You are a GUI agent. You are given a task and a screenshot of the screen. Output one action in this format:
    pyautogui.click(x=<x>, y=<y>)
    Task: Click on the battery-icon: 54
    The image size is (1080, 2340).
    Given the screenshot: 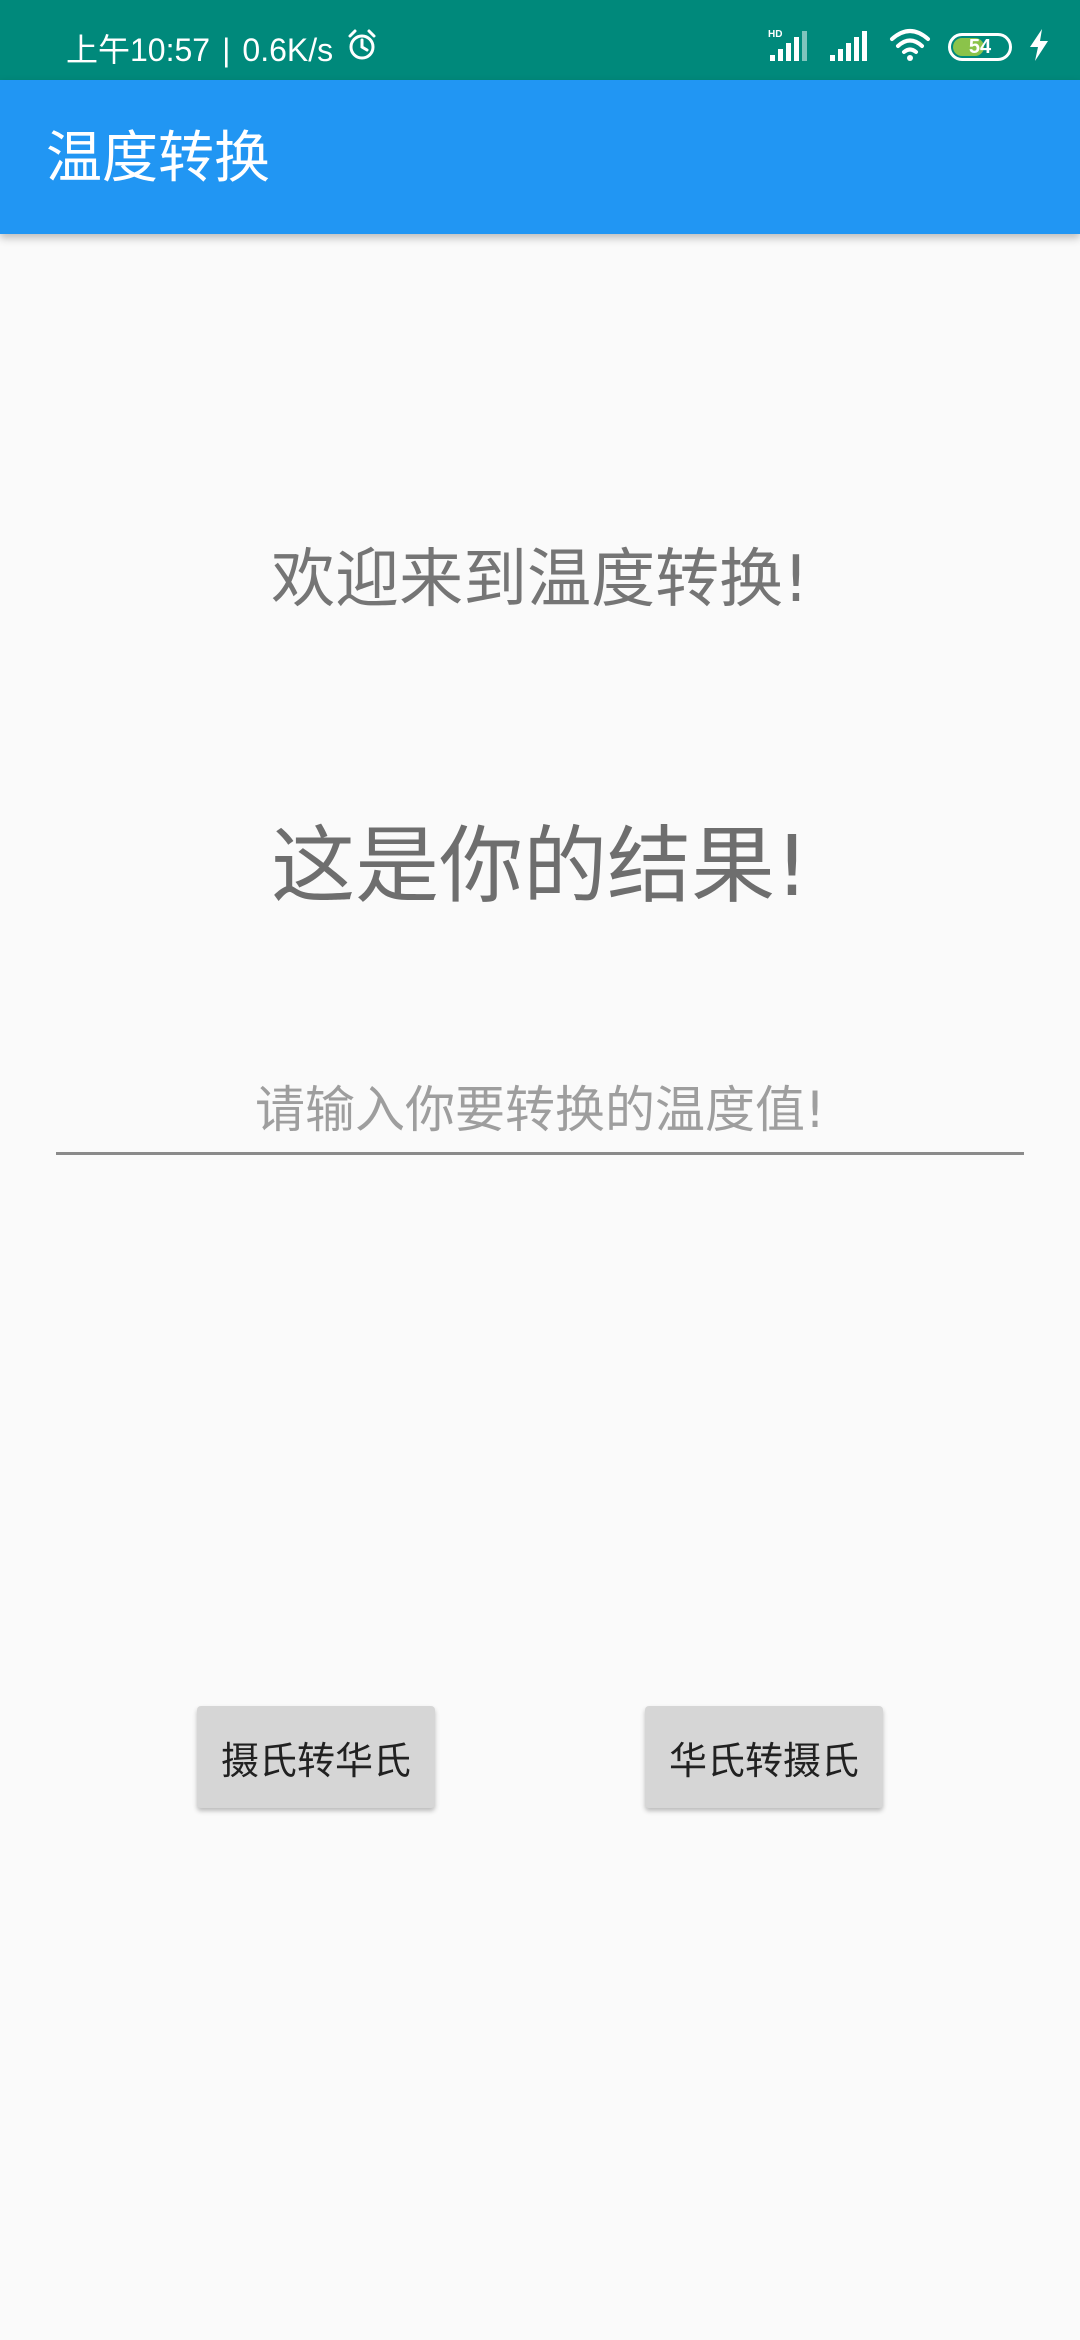 What is the action you would take?
    pyautogui.click(x=980, y=47)
    